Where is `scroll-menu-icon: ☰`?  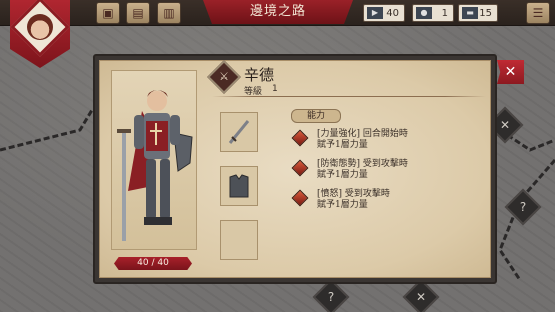 scroll-menu-icon: ☰ is located at coordinates (538, 13).